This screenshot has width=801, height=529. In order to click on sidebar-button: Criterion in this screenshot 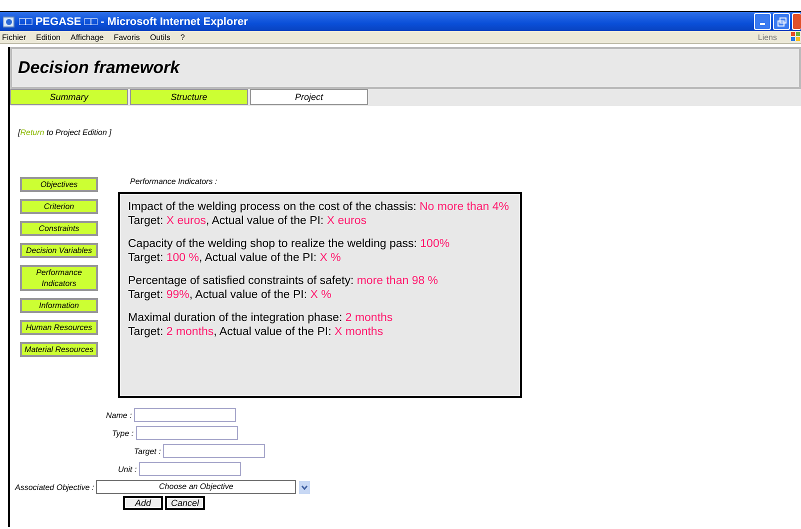, I will do `click(59, 206)`.